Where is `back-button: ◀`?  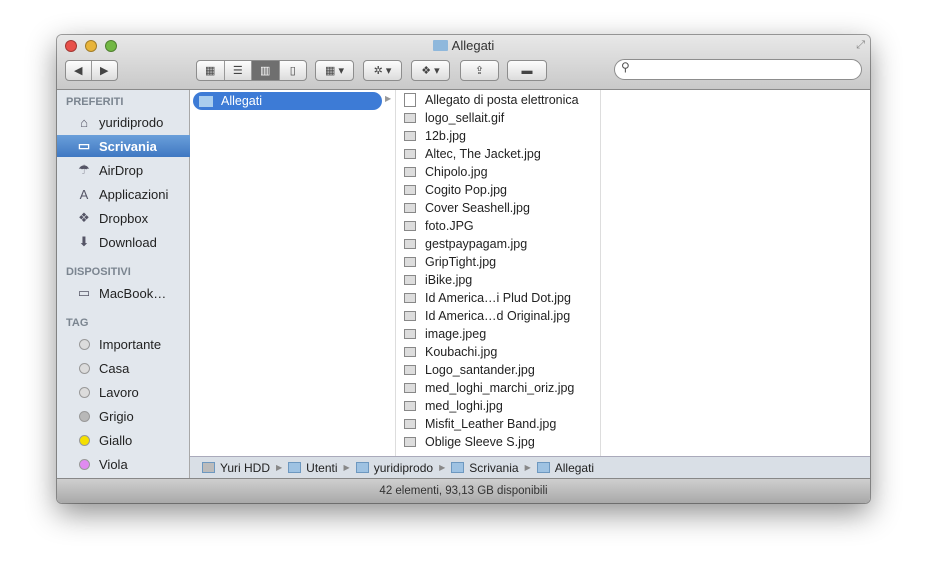
back-button: ◀ is located at coordinates (79, 70).